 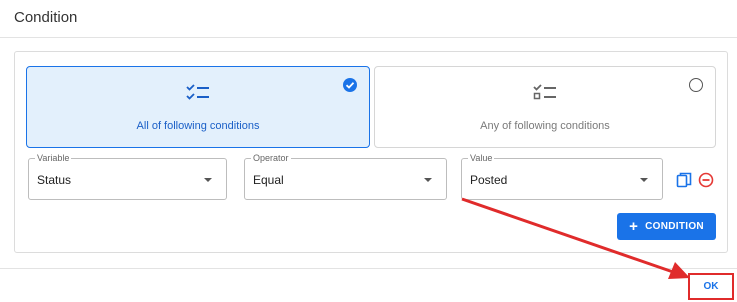 What do you see at coordinates (545, 126) in the screenshot?
I see `any-conditions-label: Any of following conditions` at bounding box center [545, 126].